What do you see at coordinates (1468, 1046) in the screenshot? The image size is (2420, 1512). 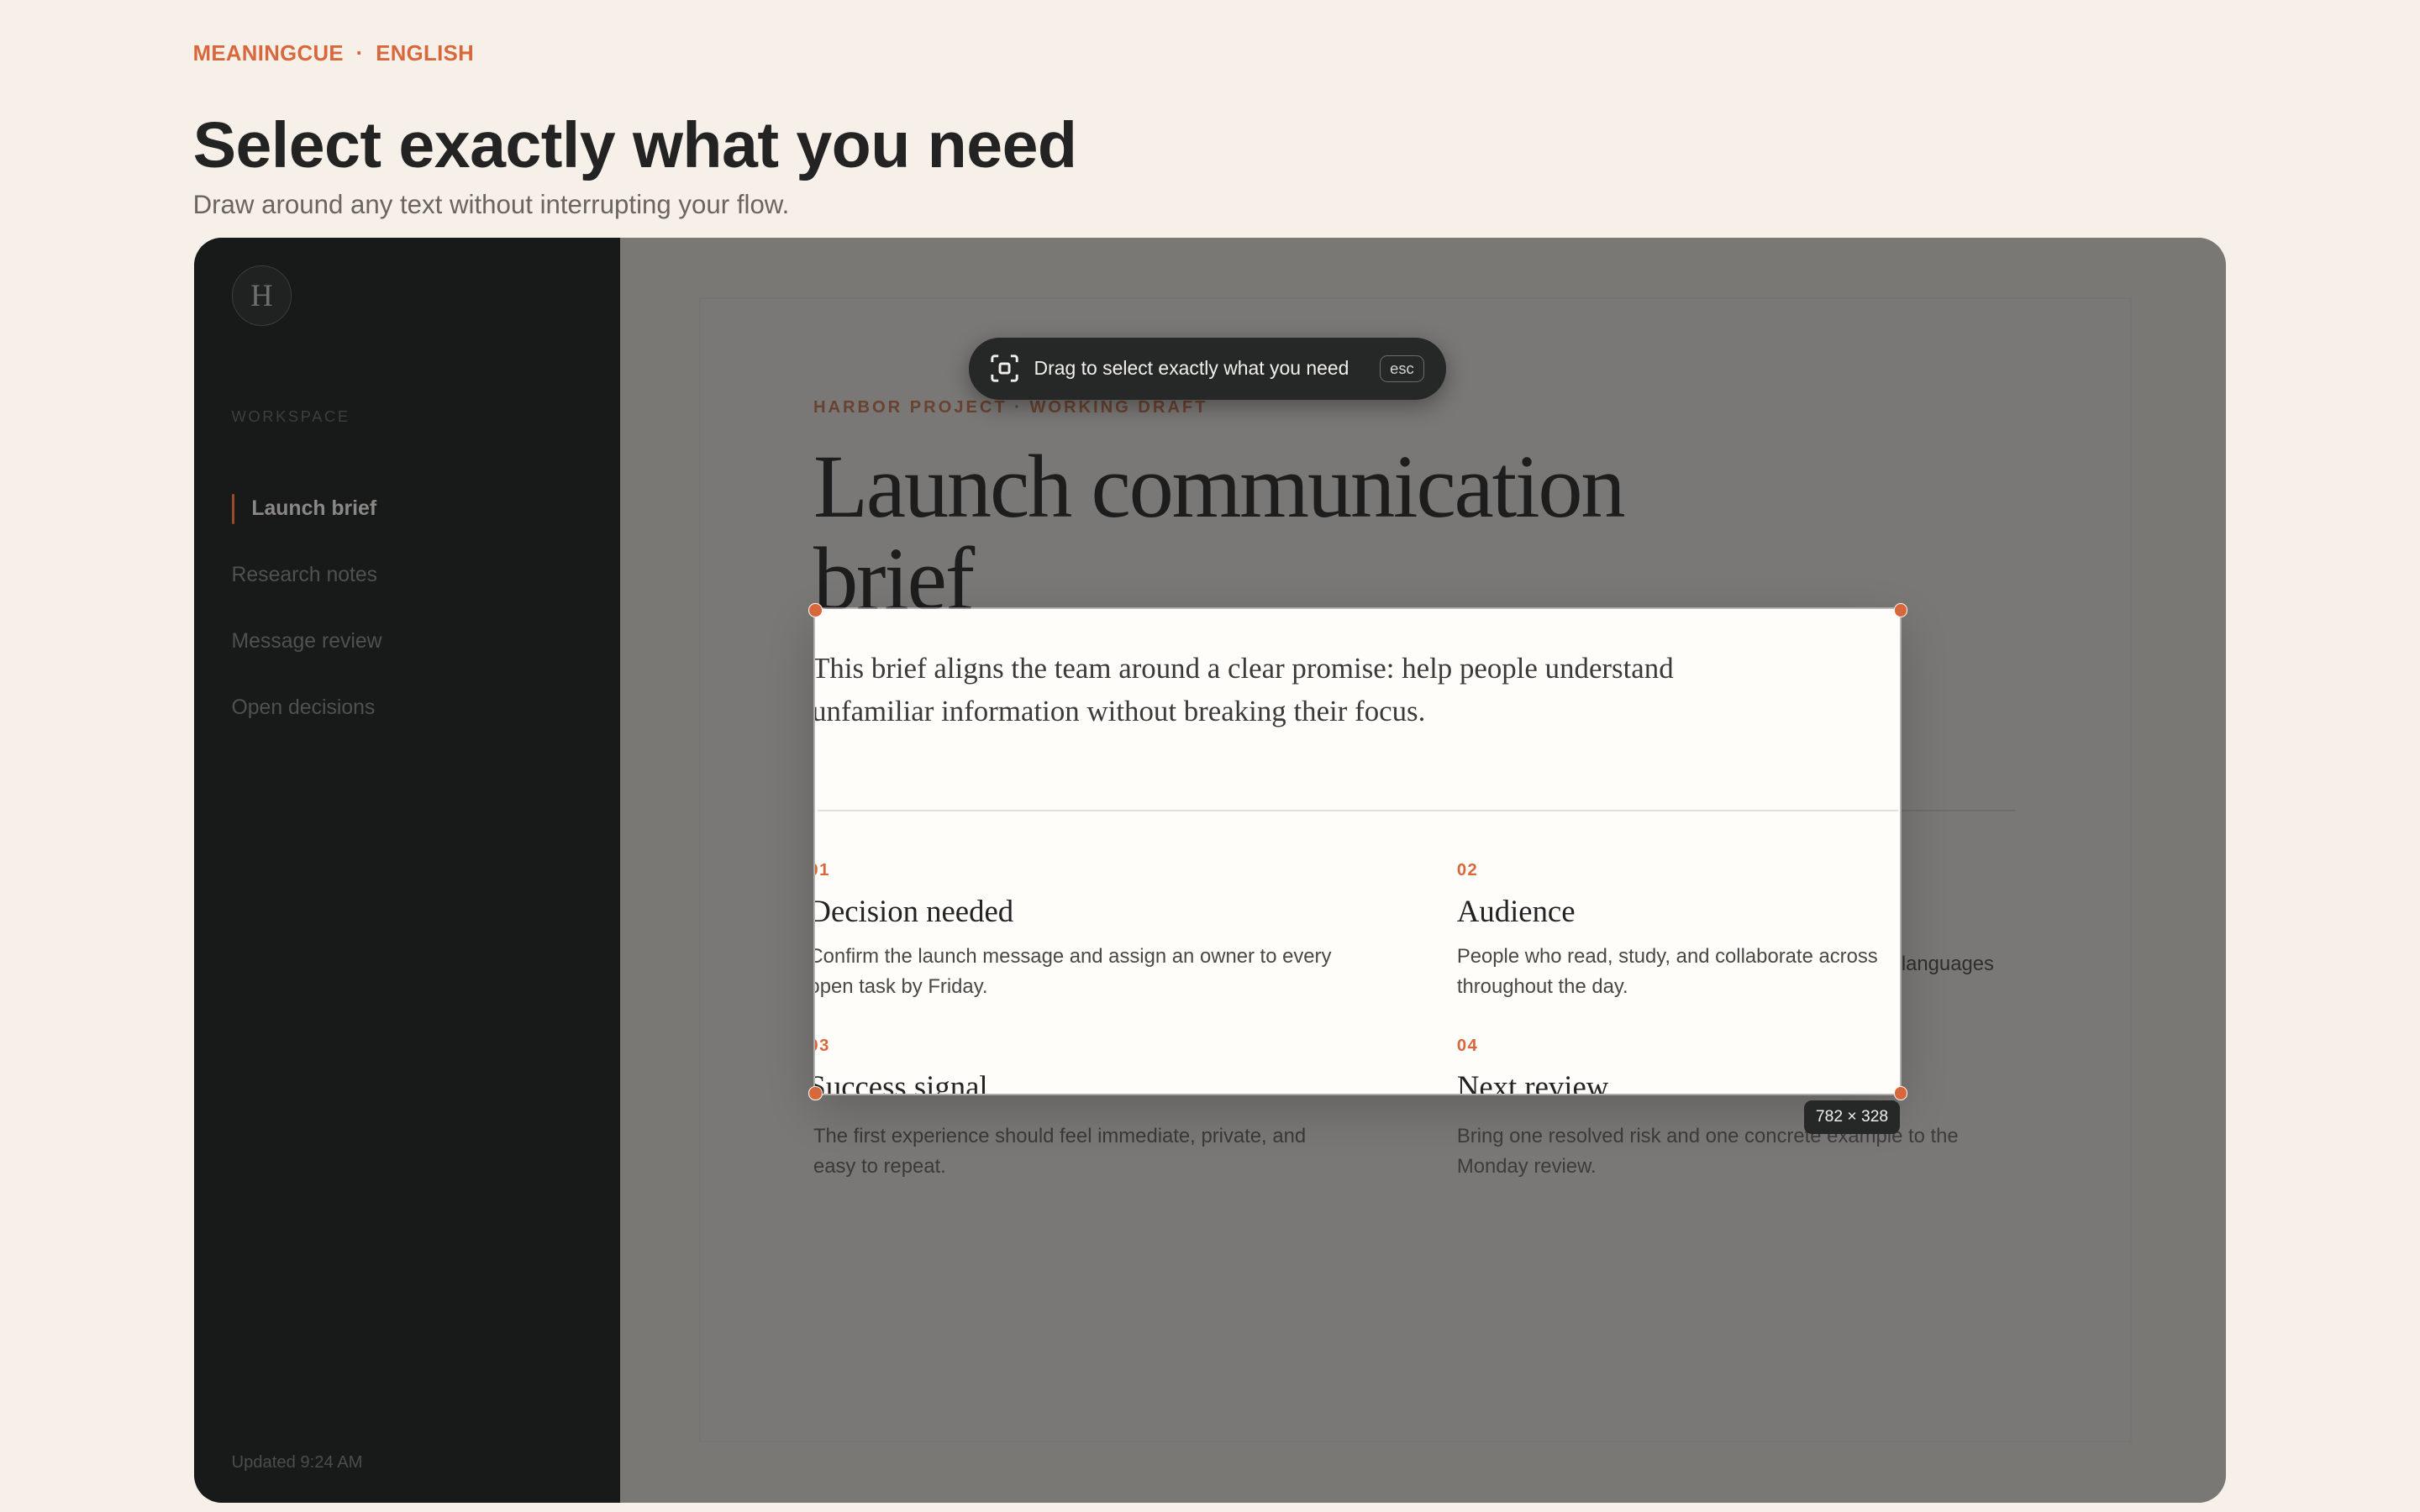 I see `card-number: 04` at bounding box center [1468, 1046].